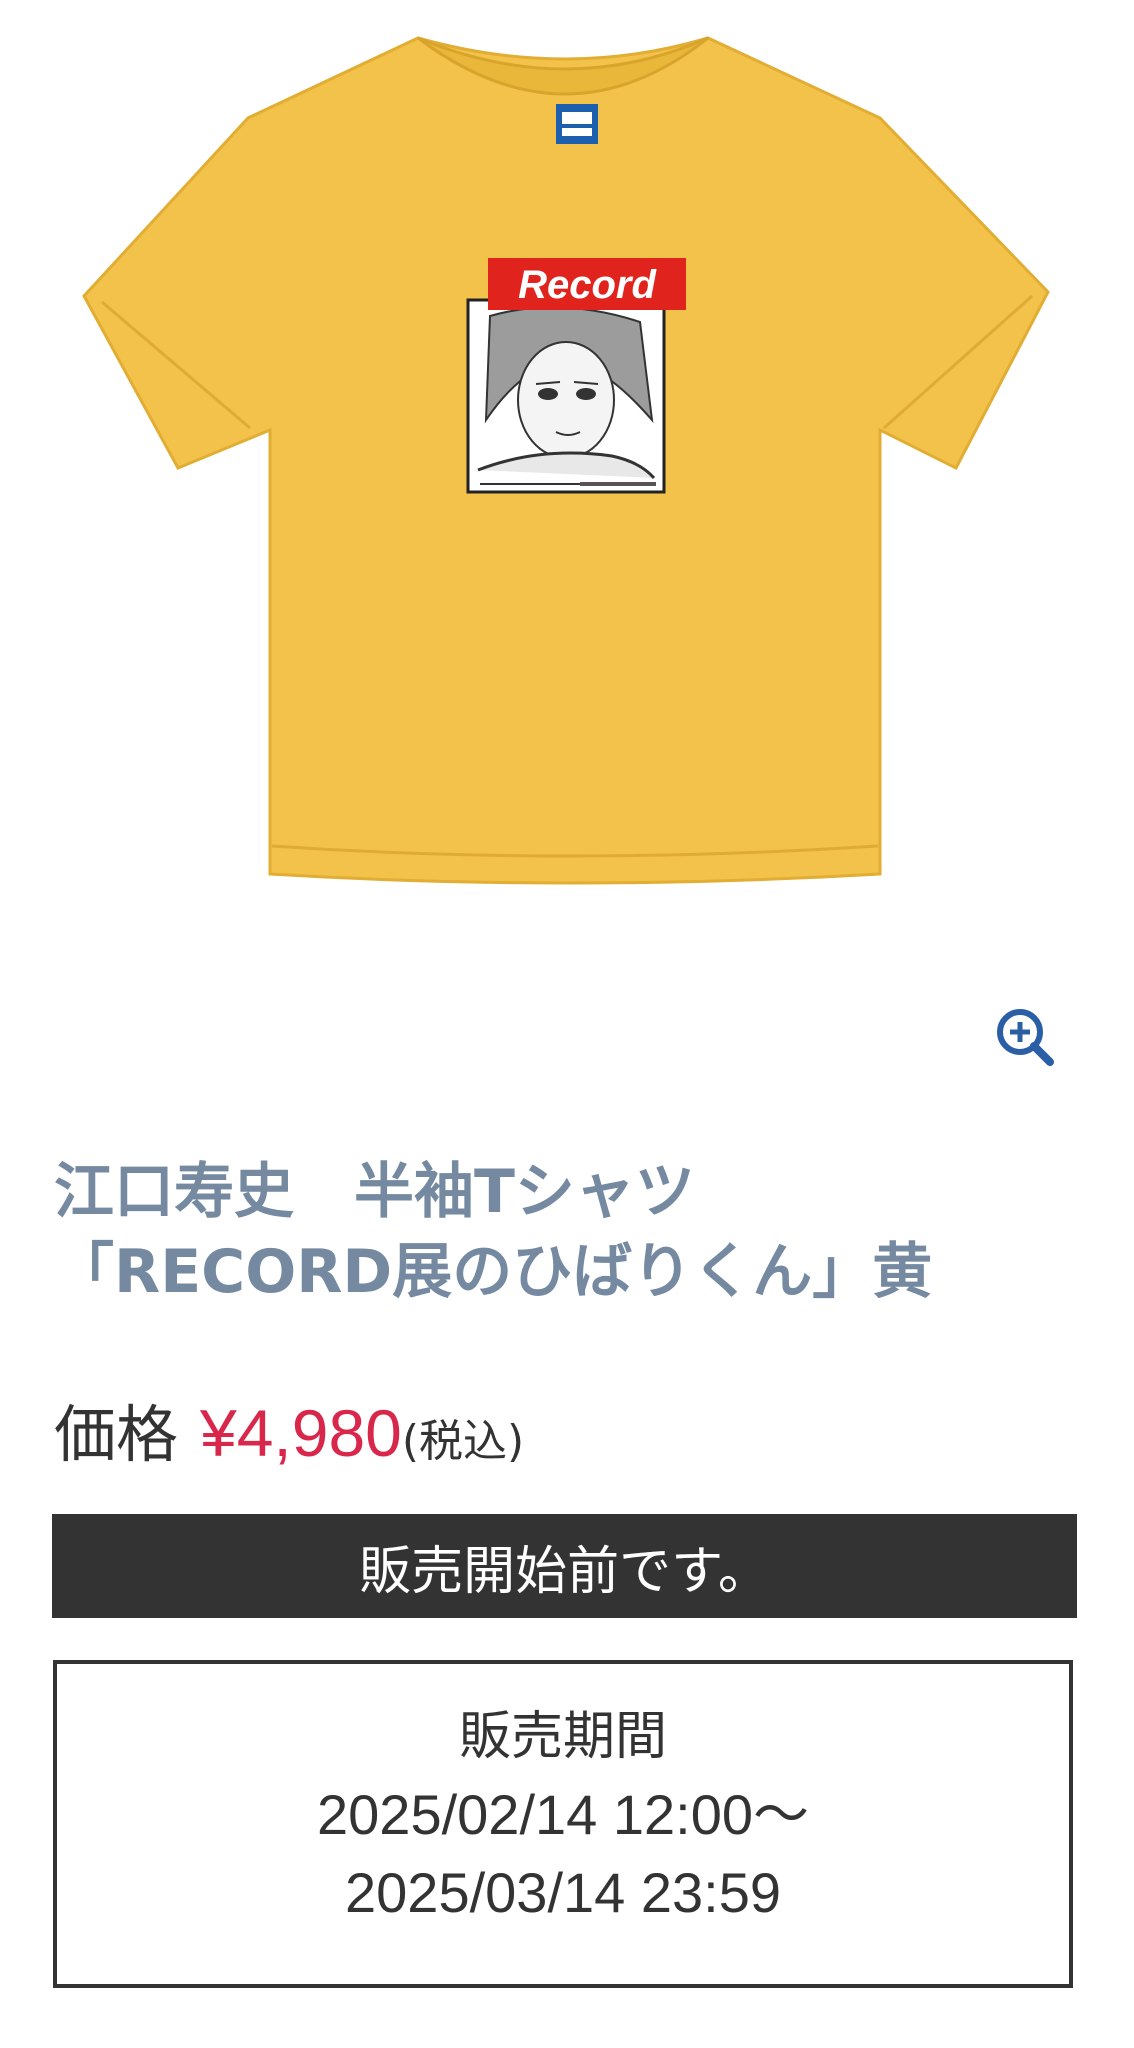 The image size is (1134, 2048). Describe the element at coordinates (493, 1272) in the screenshot. I see `product-title-line-2: 「RECORD展のひばりくん」黄` at that location.